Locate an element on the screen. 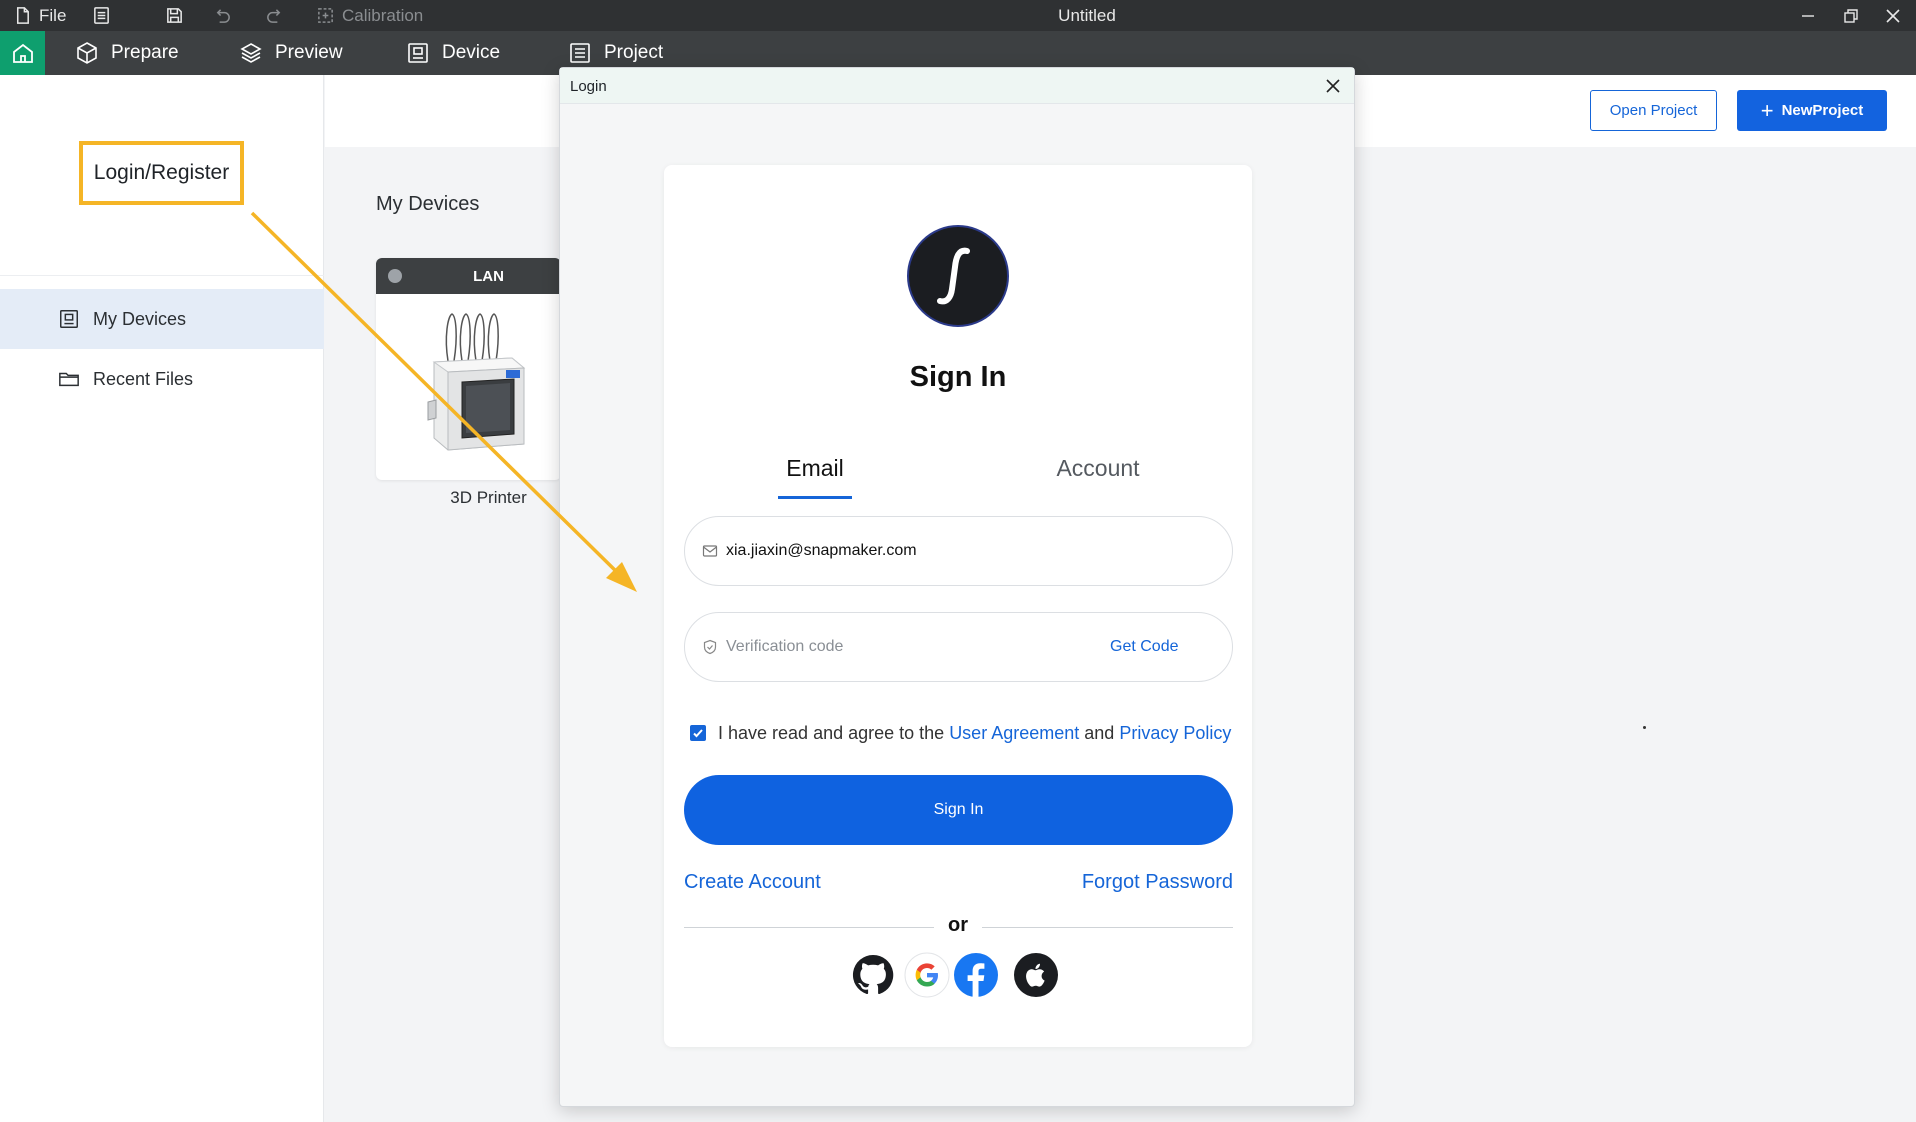 Image resolution: width=1916 pixels, height=1122 pixels. dialog-close-button is located at coordinates (1333, 86).